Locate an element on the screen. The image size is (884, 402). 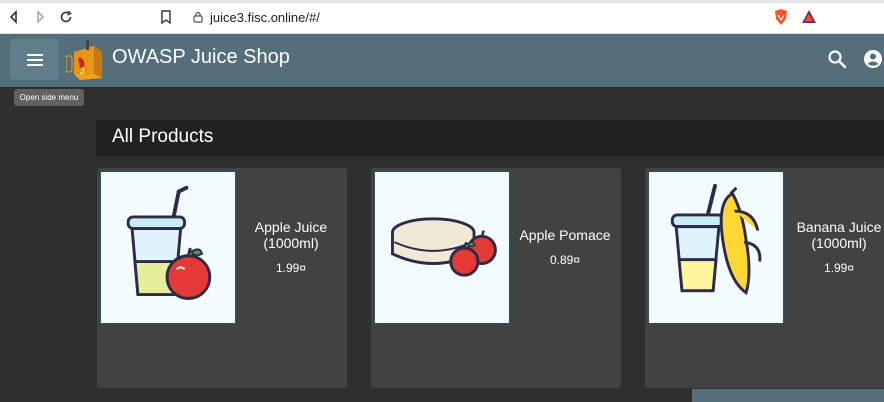
search-icon is located at coordinates (837, 59).